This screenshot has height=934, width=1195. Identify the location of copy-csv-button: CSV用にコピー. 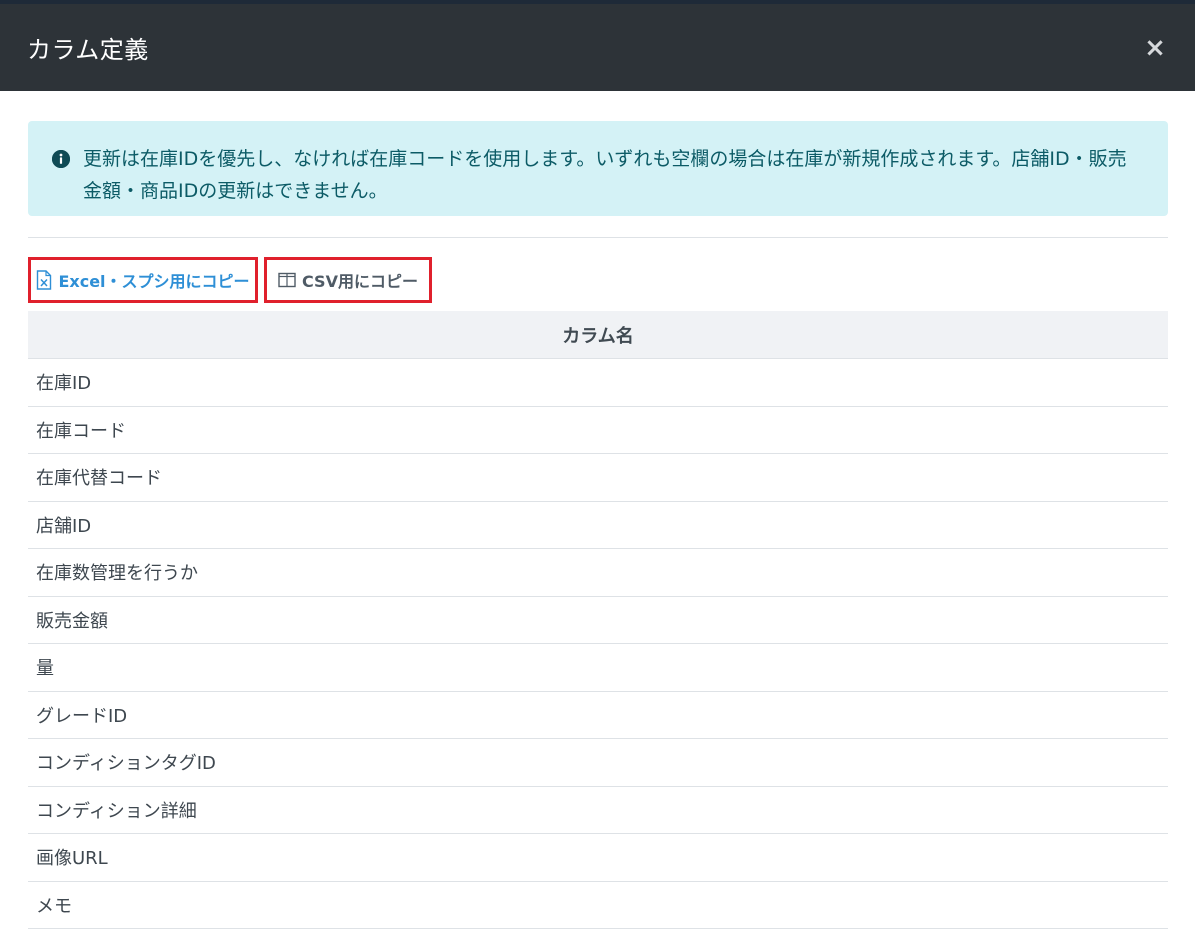
(348, 280).